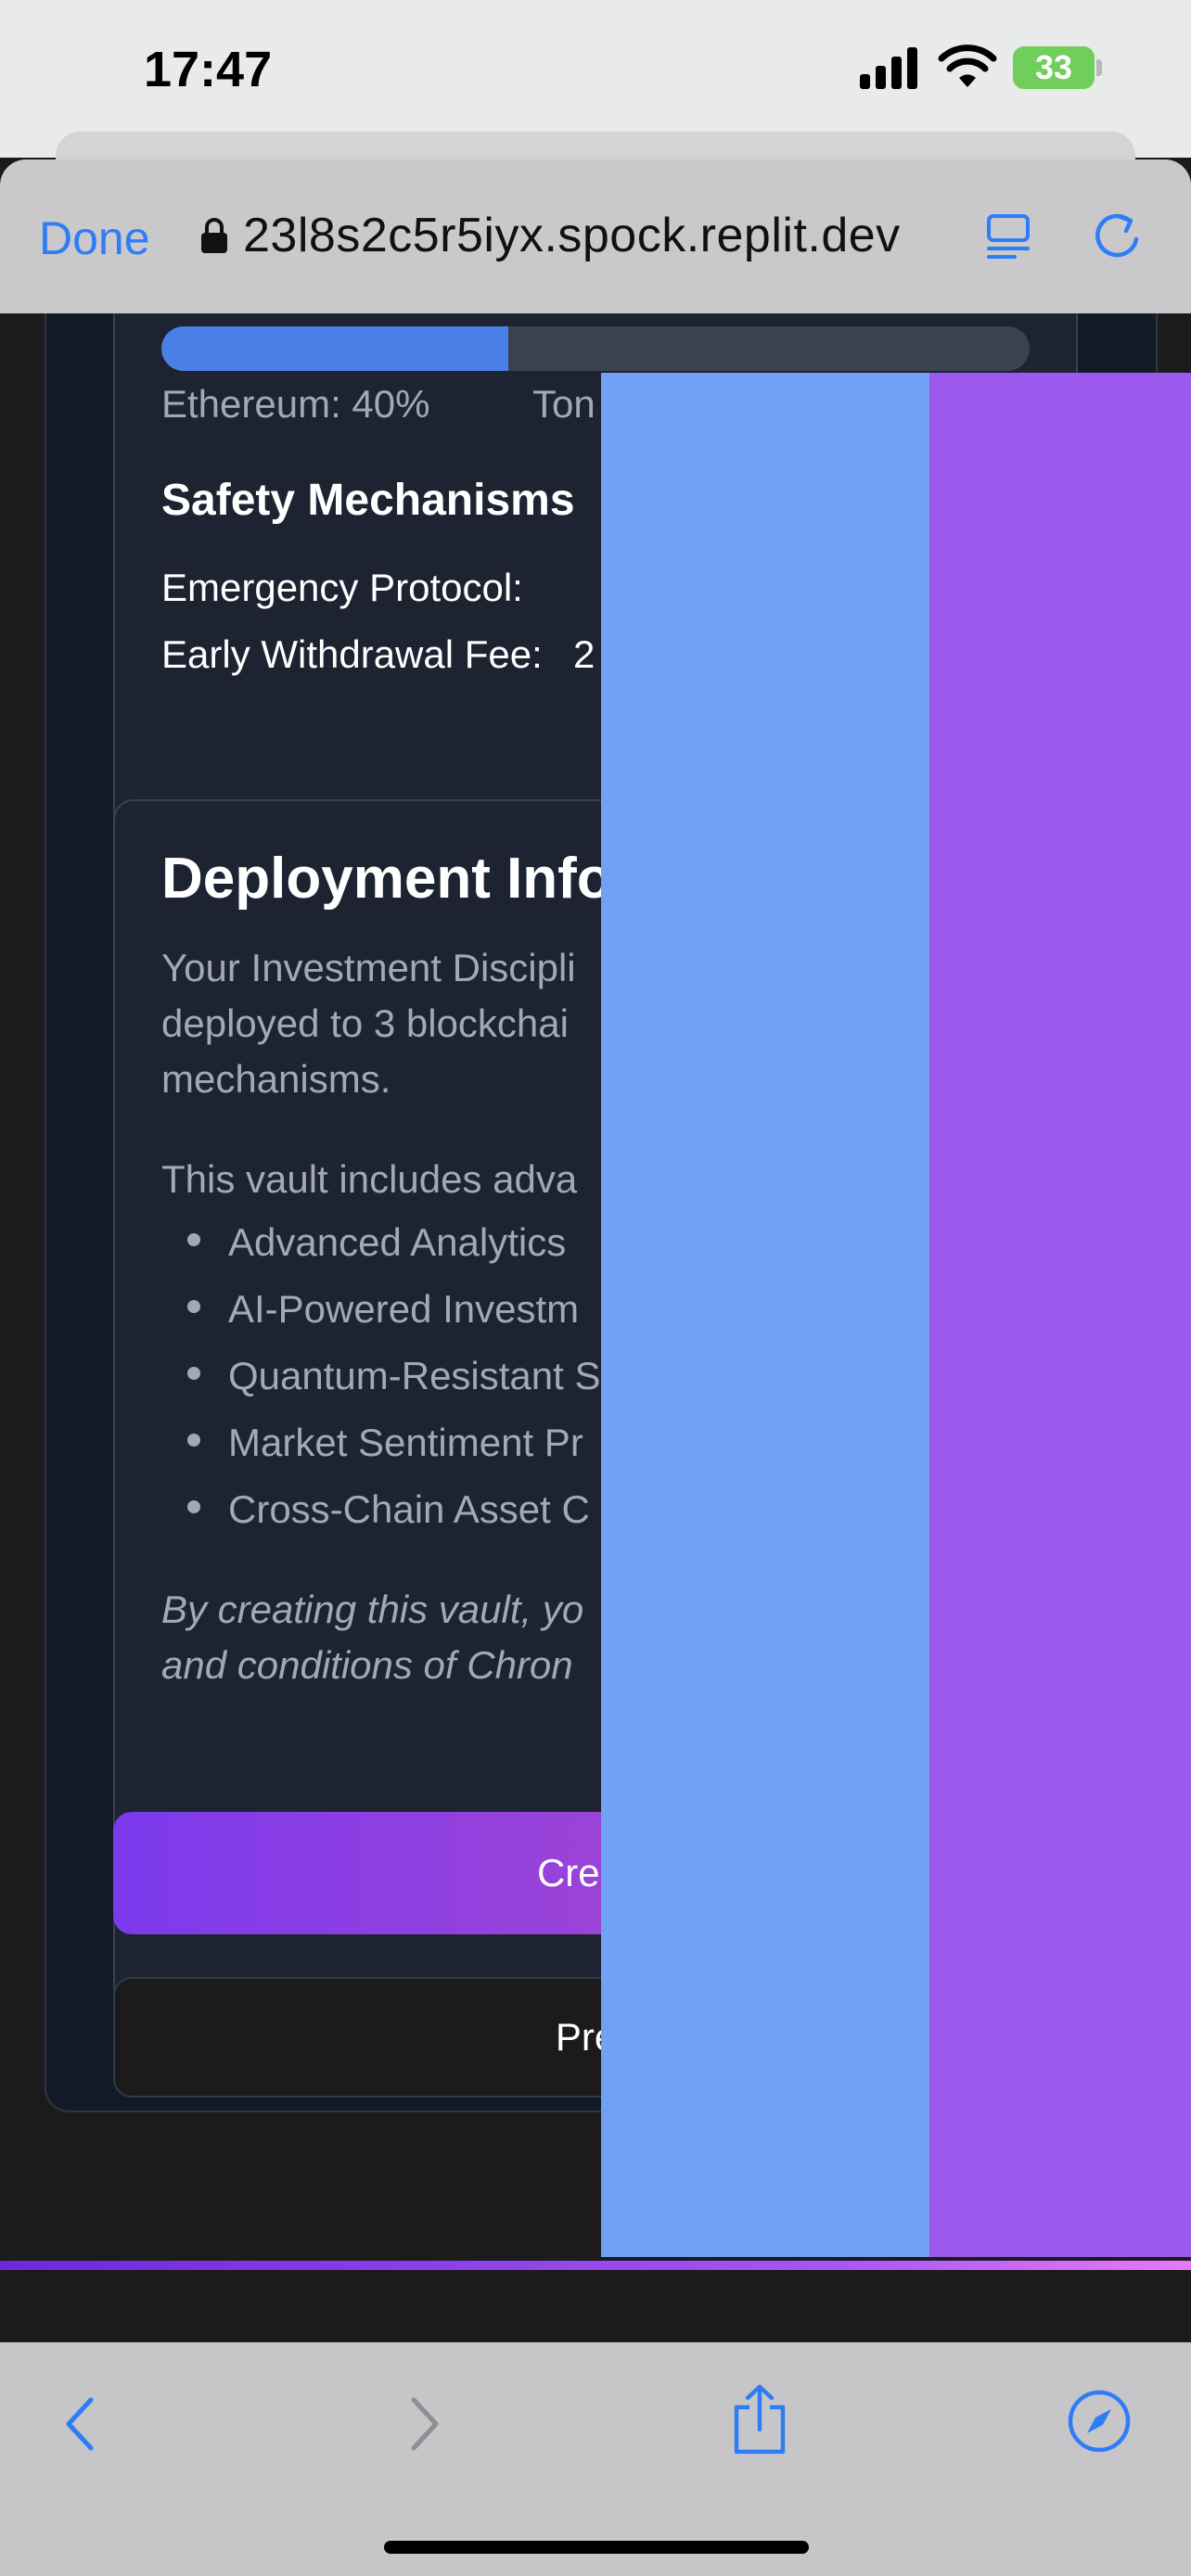  I want to click on battery-icon: 33, so click(1054, 67).